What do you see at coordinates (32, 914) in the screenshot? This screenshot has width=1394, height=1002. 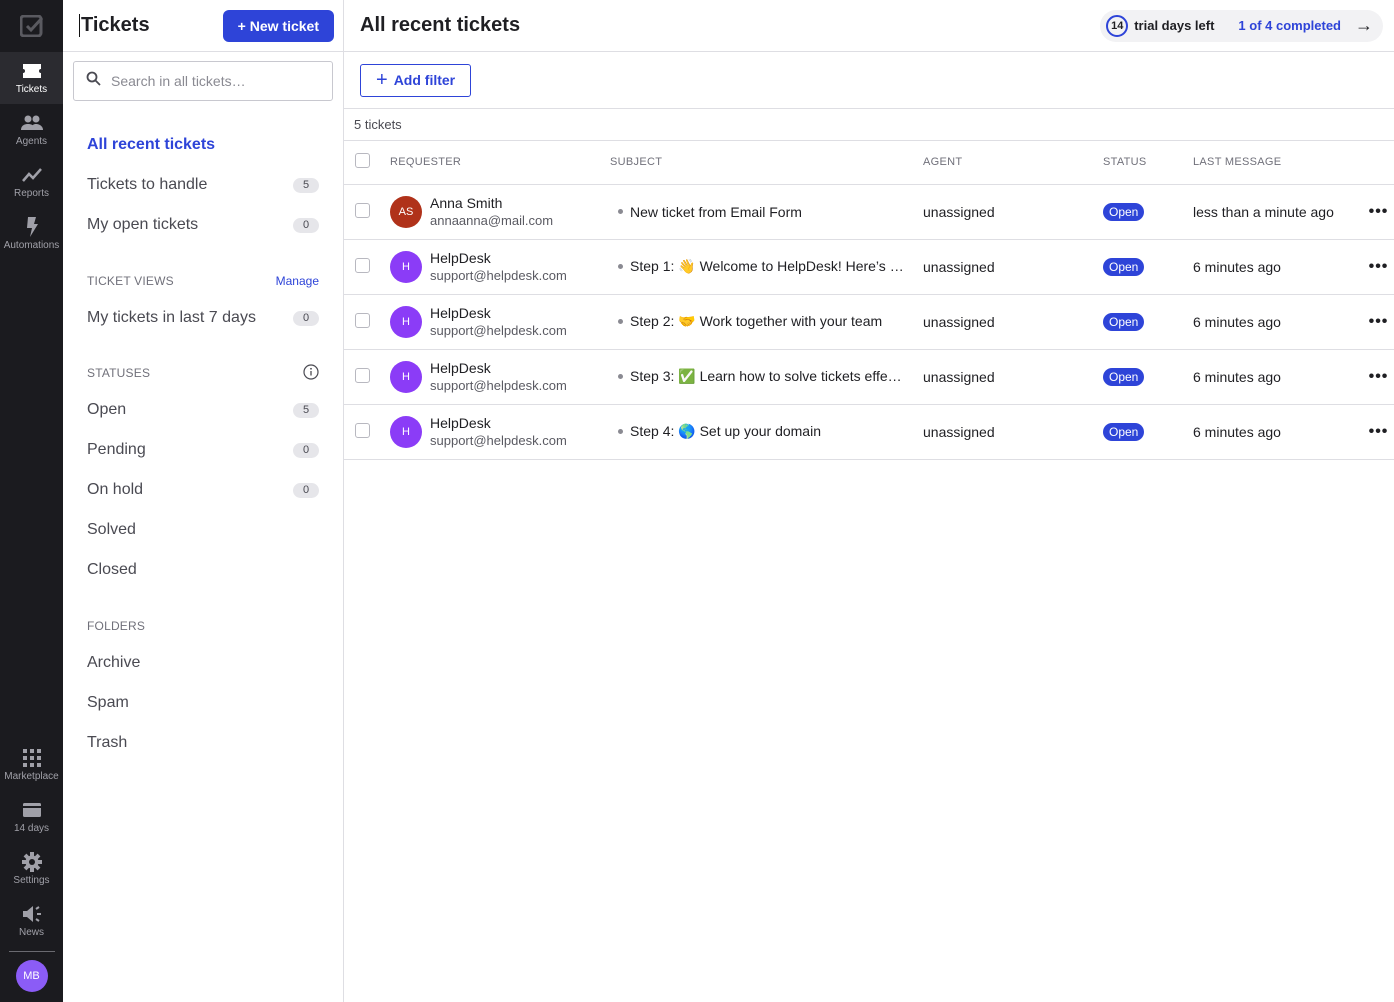 I see `megaphone-icon` at bounding box center [32, 914].